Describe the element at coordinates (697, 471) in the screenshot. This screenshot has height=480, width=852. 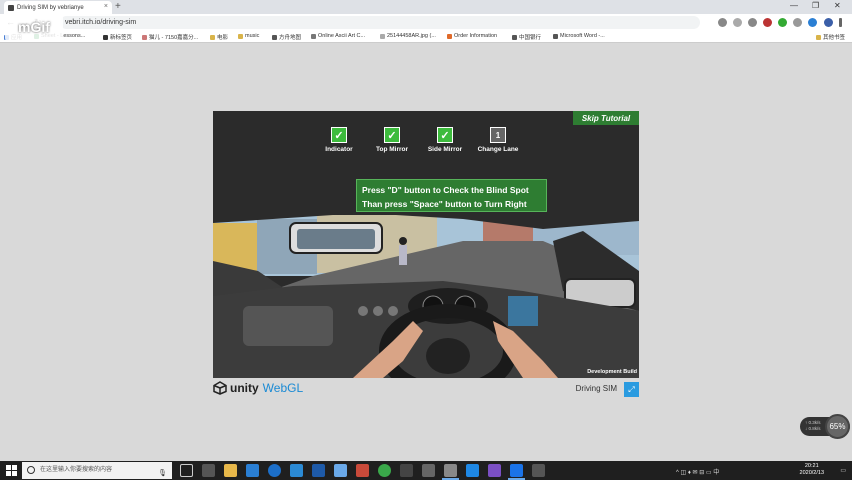
I see `system-tray-icons: ^ ◫ ♦ ✉ ⊟ ▭ 中` at that location.